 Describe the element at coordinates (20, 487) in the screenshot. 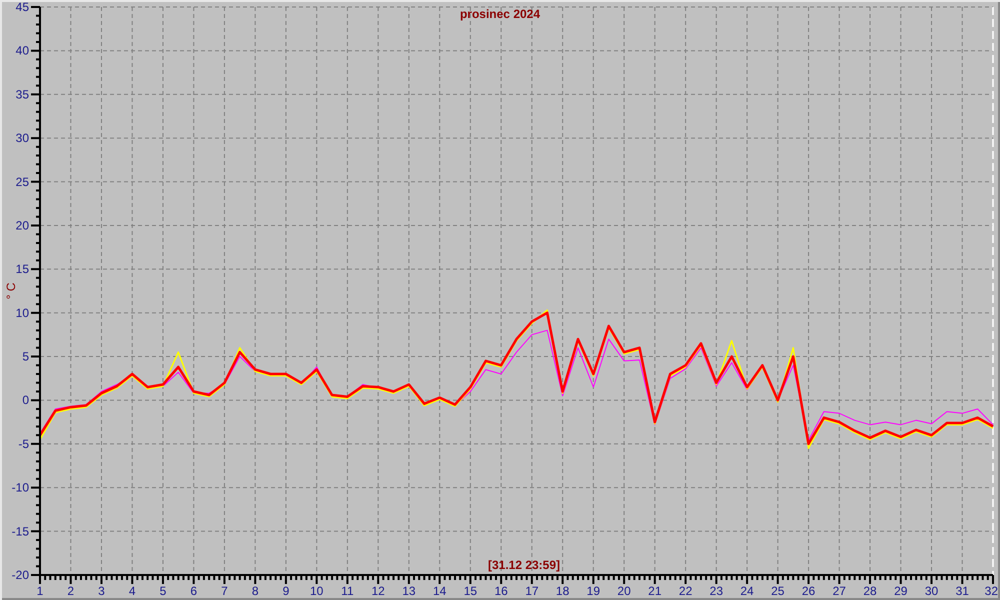

I see `axis-label: -10` at that location.